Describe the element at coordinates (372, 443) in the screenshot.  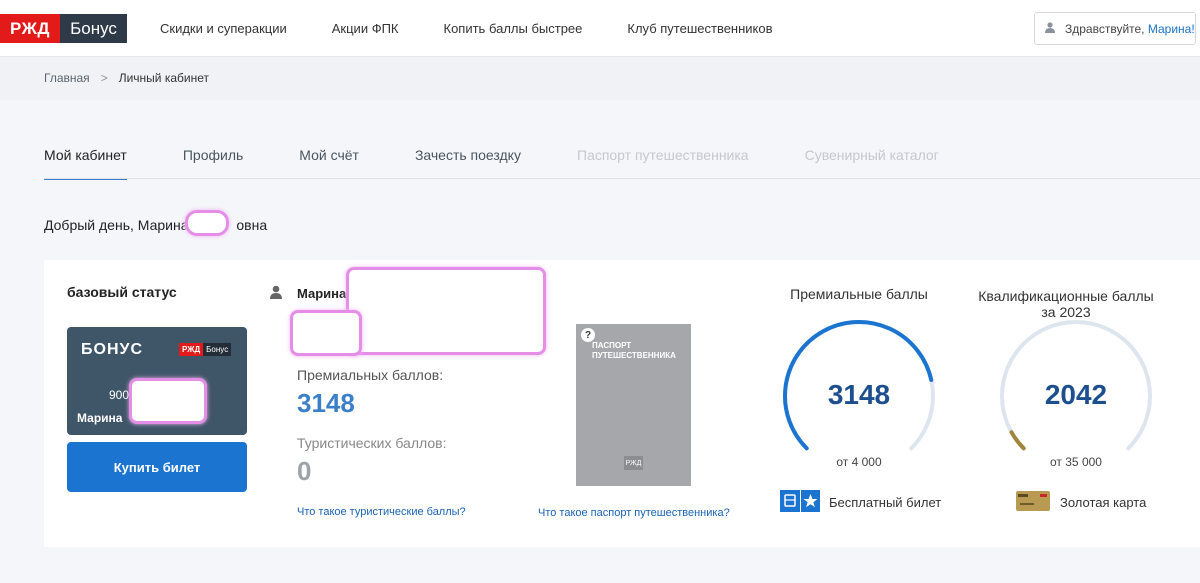
I see `tourist-points-label: Туристических баллов:` at that location.